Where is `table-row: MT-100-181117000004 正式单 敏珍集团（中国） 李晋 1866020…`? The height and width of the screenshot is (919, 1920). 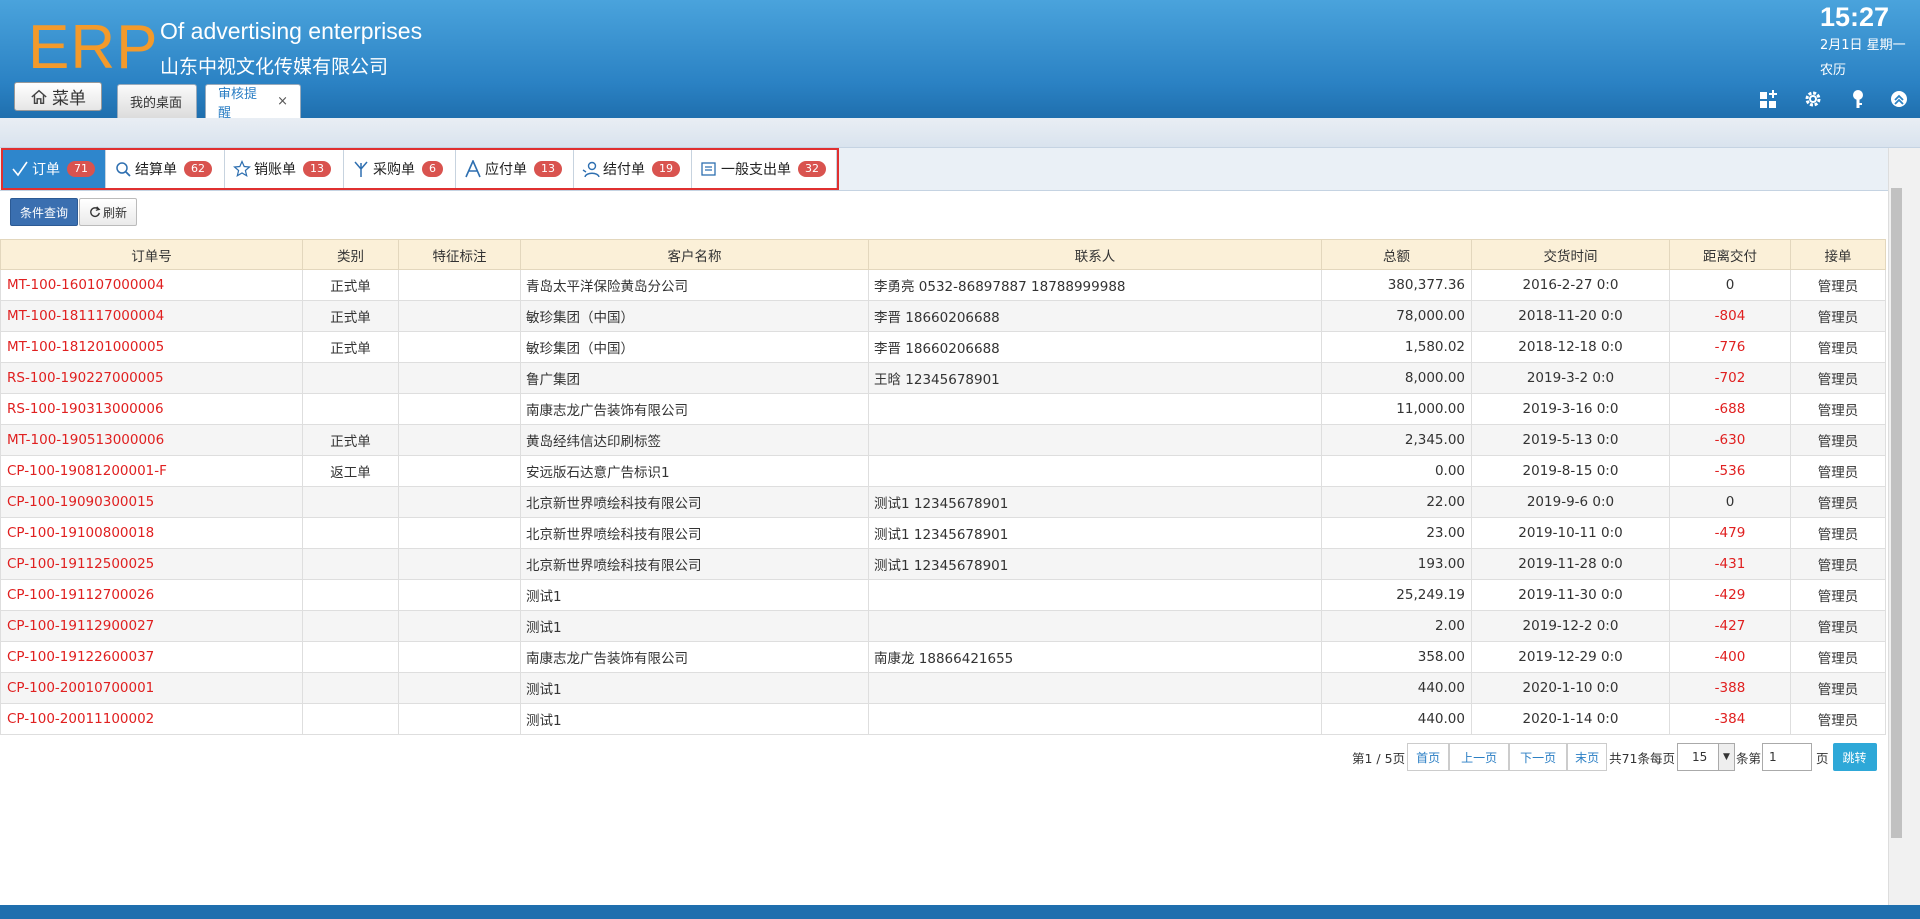 table-row: MT-100-181117000004 正式单 敏珍集团（中国） 李晋 1866020… is located at coordinates (943, 316).